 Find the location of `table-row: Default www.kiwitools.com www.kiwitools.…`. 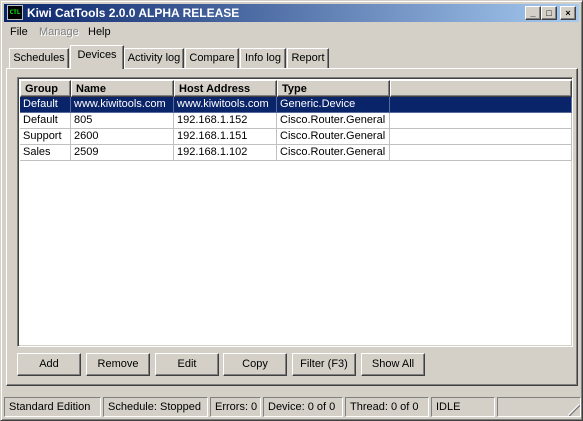

table-row: Default www.kiwitools.com www.kiwitools.… is located at coordinates (296, 105).